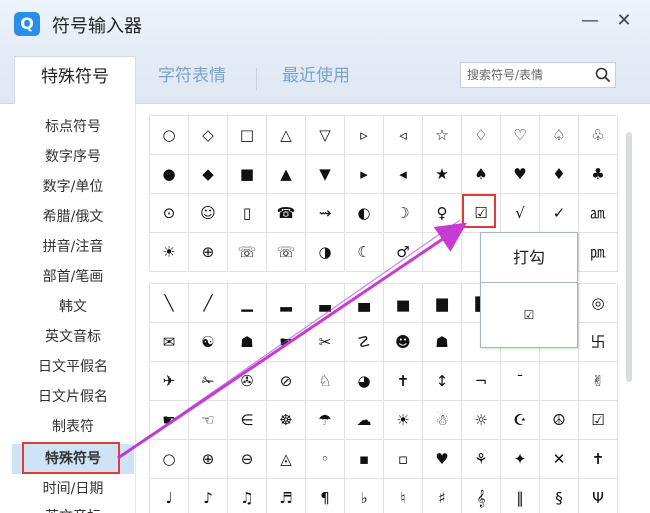 The width and height of the screenshot is (650, 513). I want to click on symbol-cell: ☜, so click(208, 420).